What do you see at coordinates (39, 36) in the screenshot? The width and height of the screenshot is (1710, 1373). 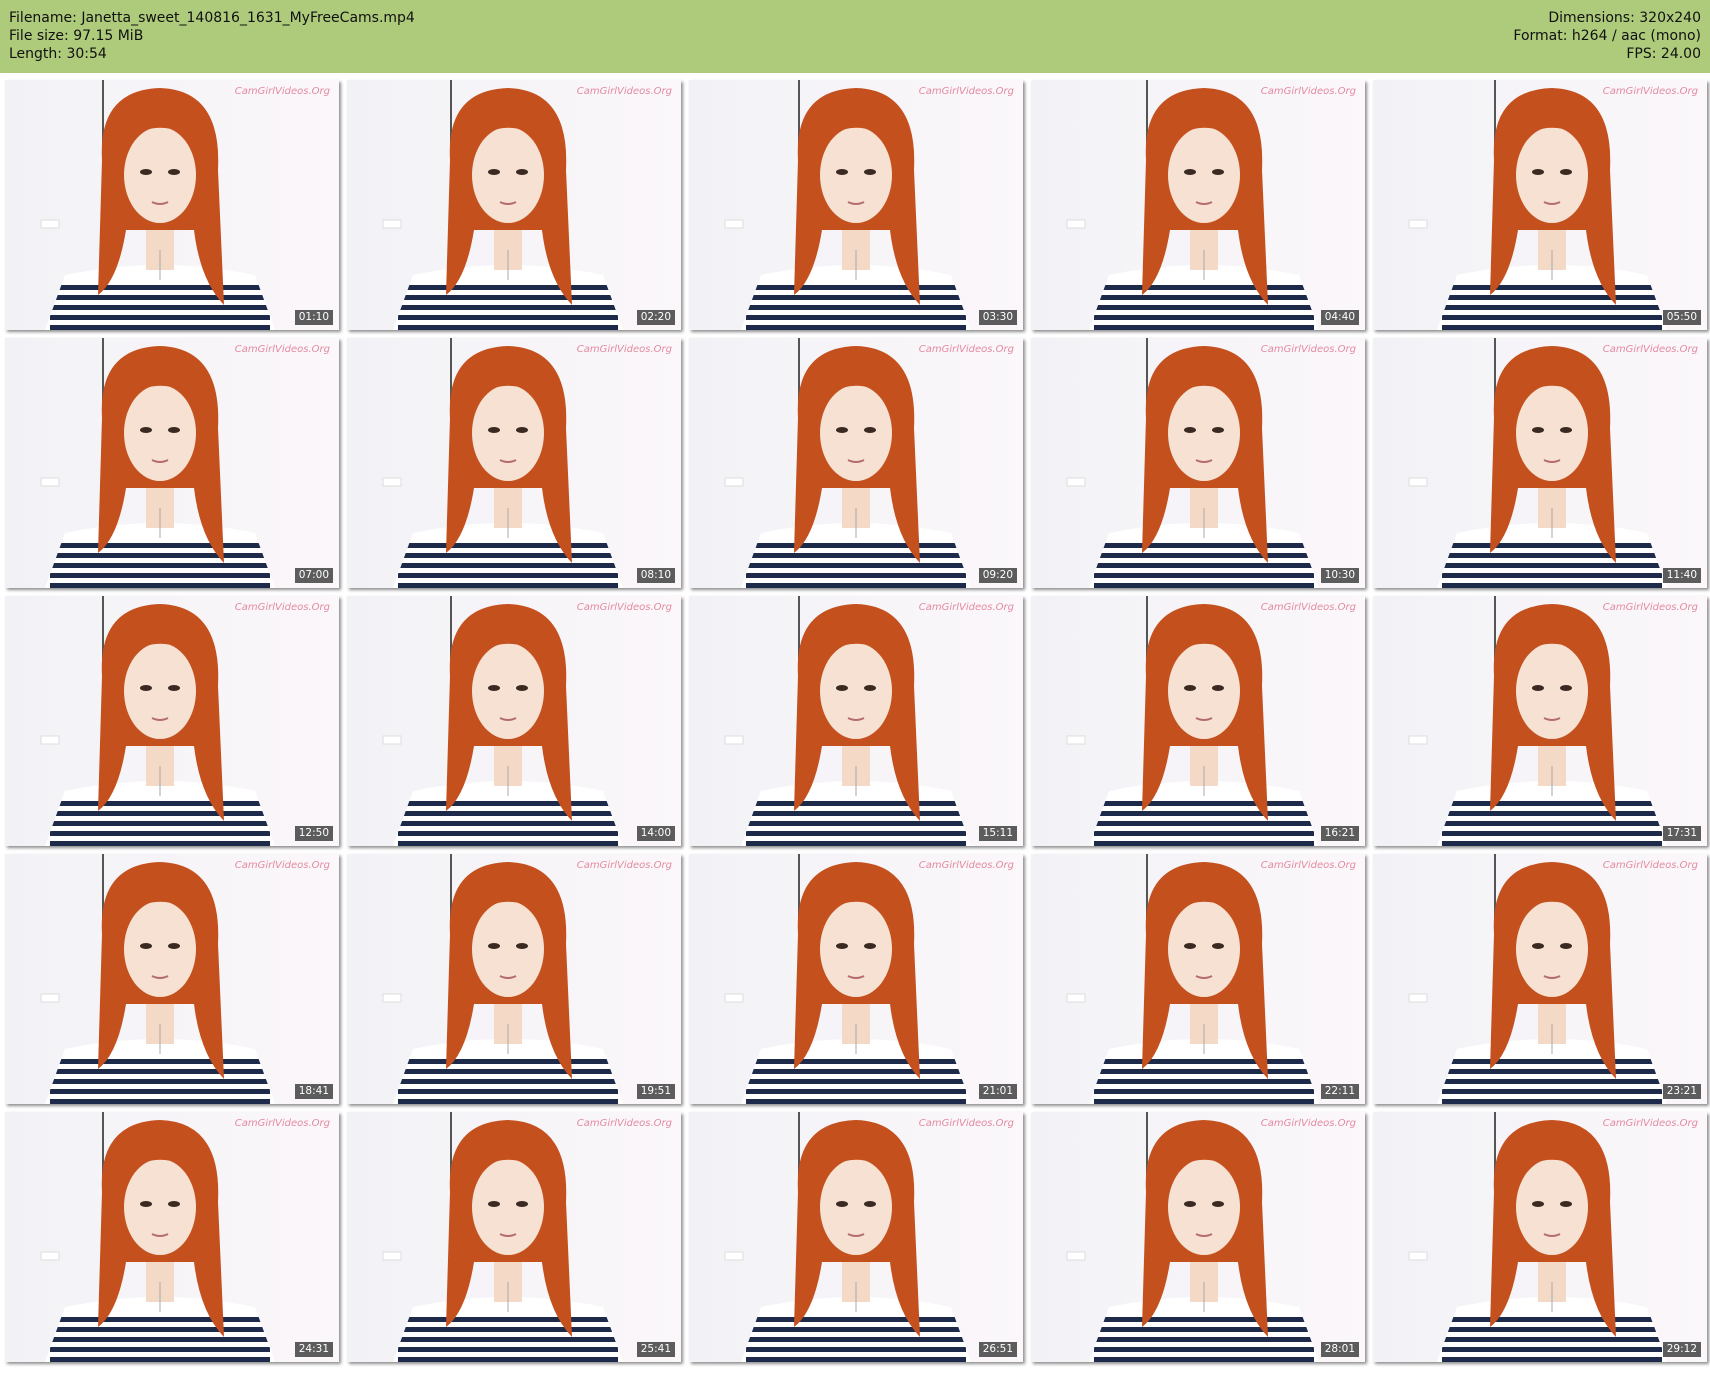 I see `filesize-label: File size:` at bounding box center [39, 36].